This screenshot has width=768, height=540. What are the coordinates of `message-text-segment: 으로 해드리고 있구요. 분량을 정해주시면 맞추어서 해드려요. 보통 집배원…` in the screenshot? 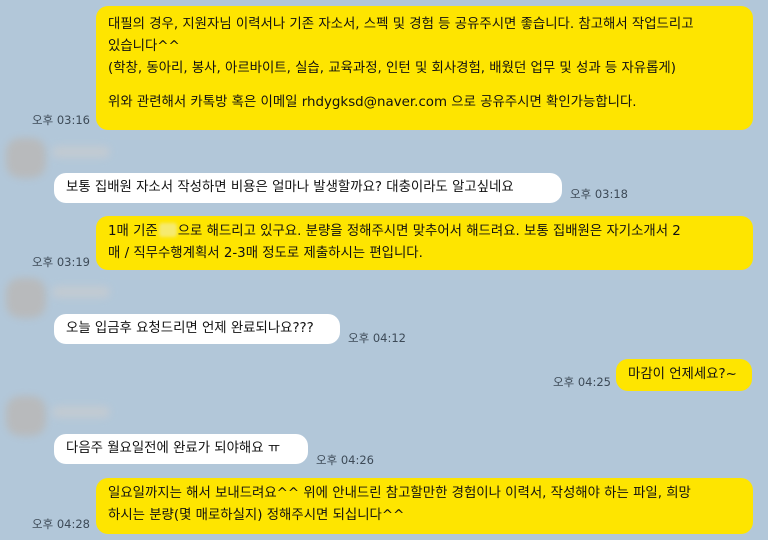 It's located at (429, 231).